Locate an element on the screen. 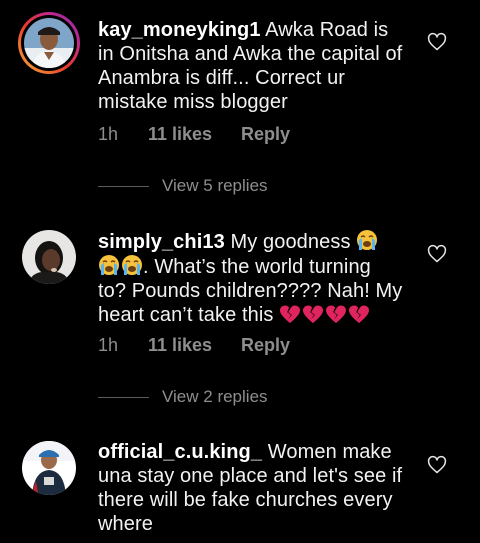 The width and height of the screenshot is (480, 543). comment-username: simply_chi13 is located at coordinates (161, 242).